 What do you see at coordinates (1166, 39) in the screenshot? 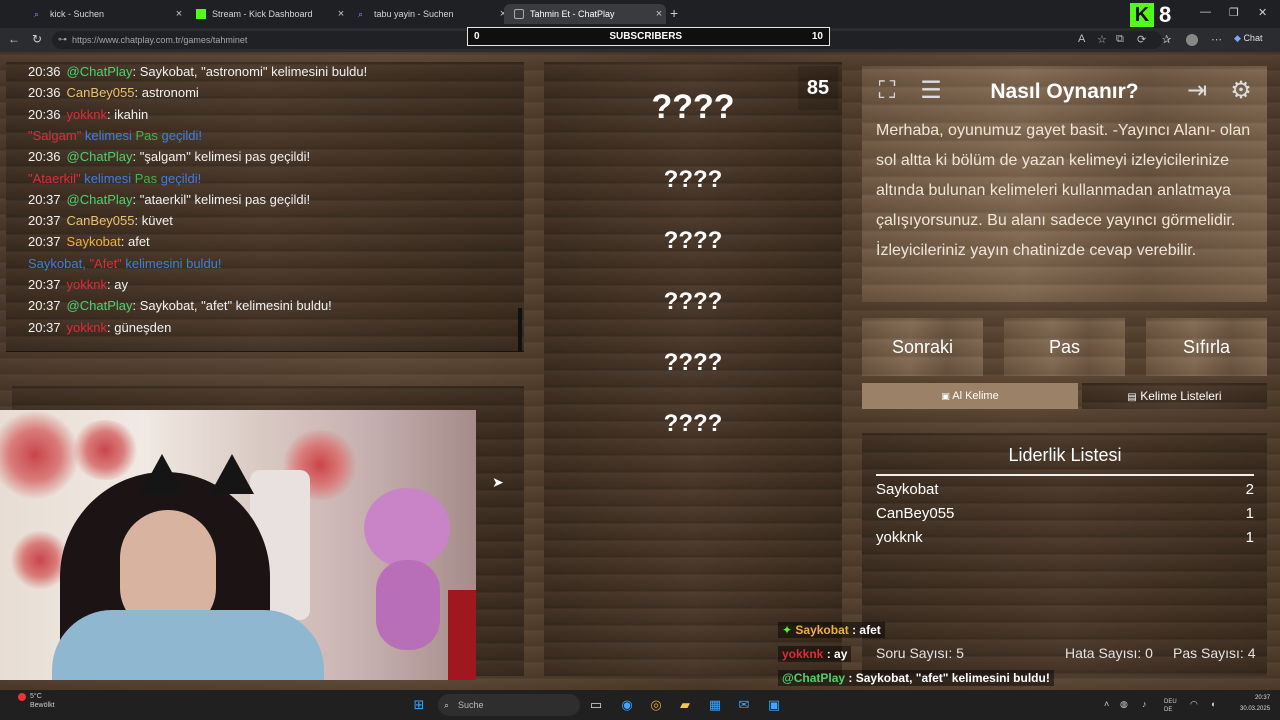
I see `favorites-icon: ✰` at bounding box center [1166, 39].